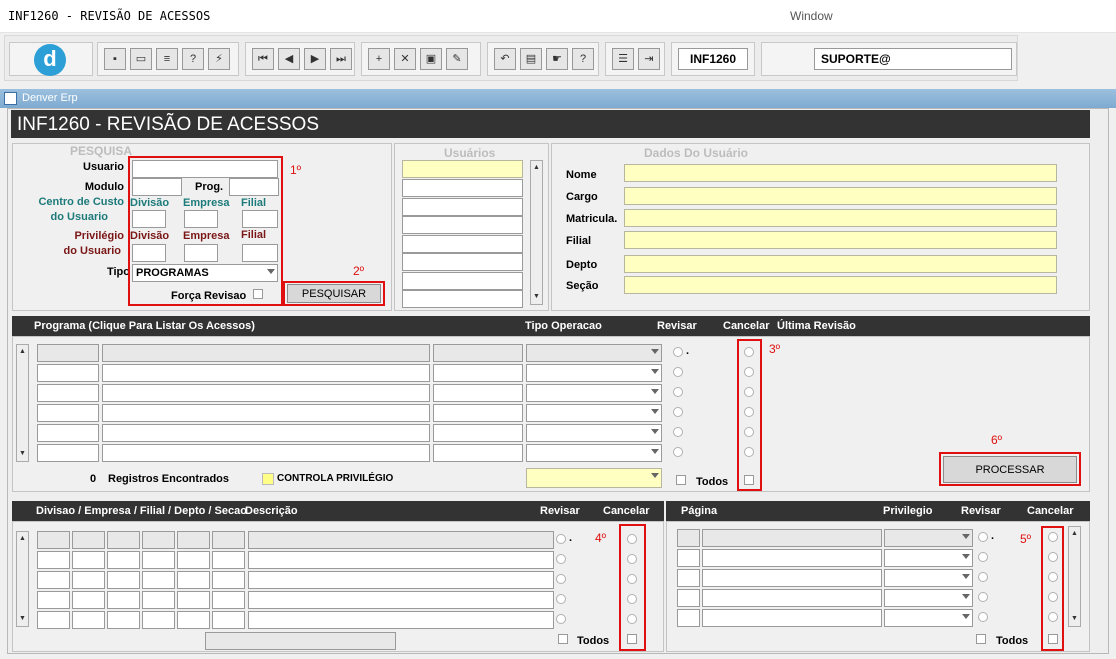 Image resolution: width=1116 pixels, height=659 pixels. I want to click on revisar-todos-checkbox, so click(681, 480).